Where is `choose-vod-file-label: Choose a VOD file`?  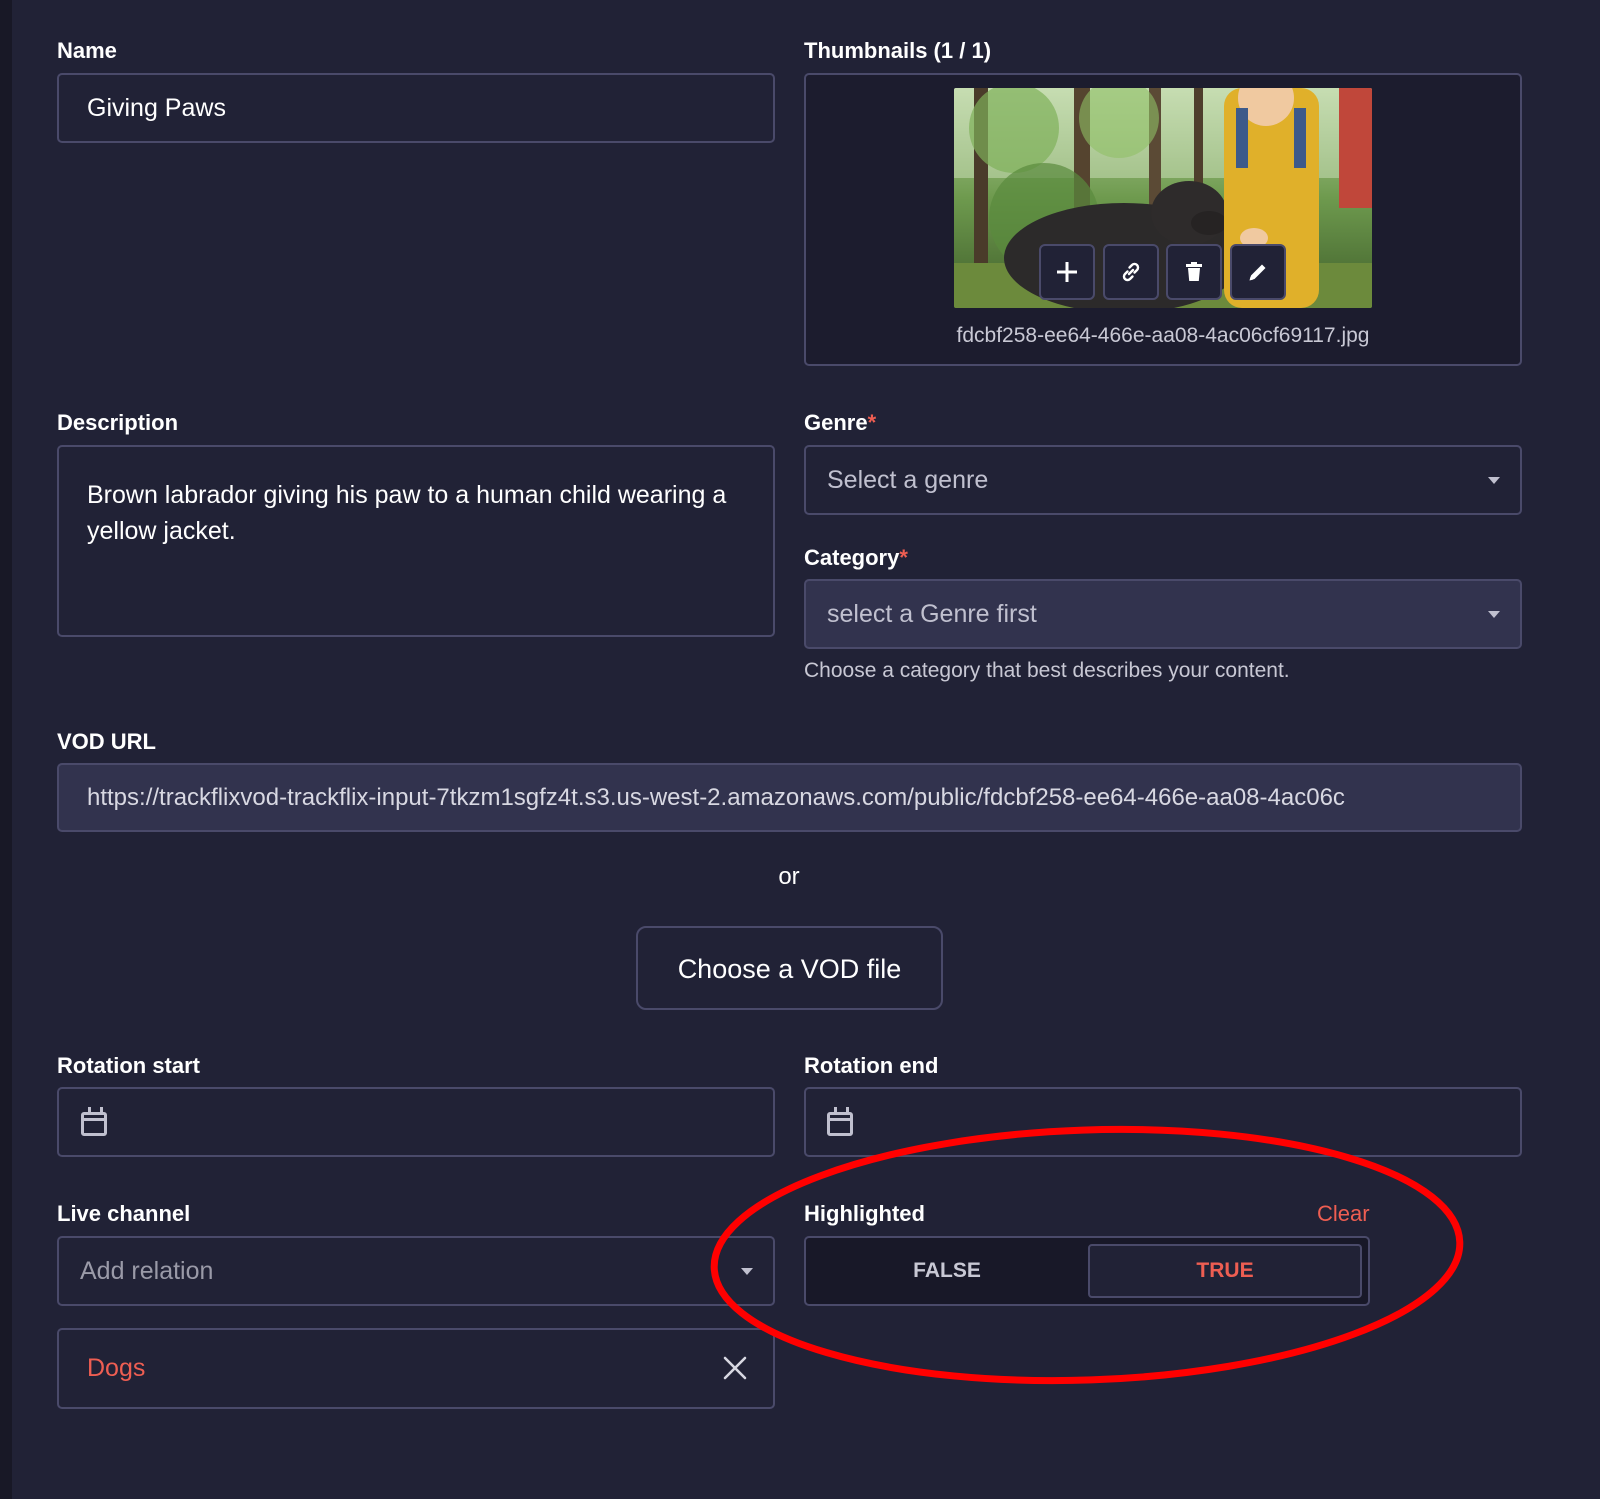
choose-vod-file-label: Choose a VOD file is located at coordinates (789, 969).